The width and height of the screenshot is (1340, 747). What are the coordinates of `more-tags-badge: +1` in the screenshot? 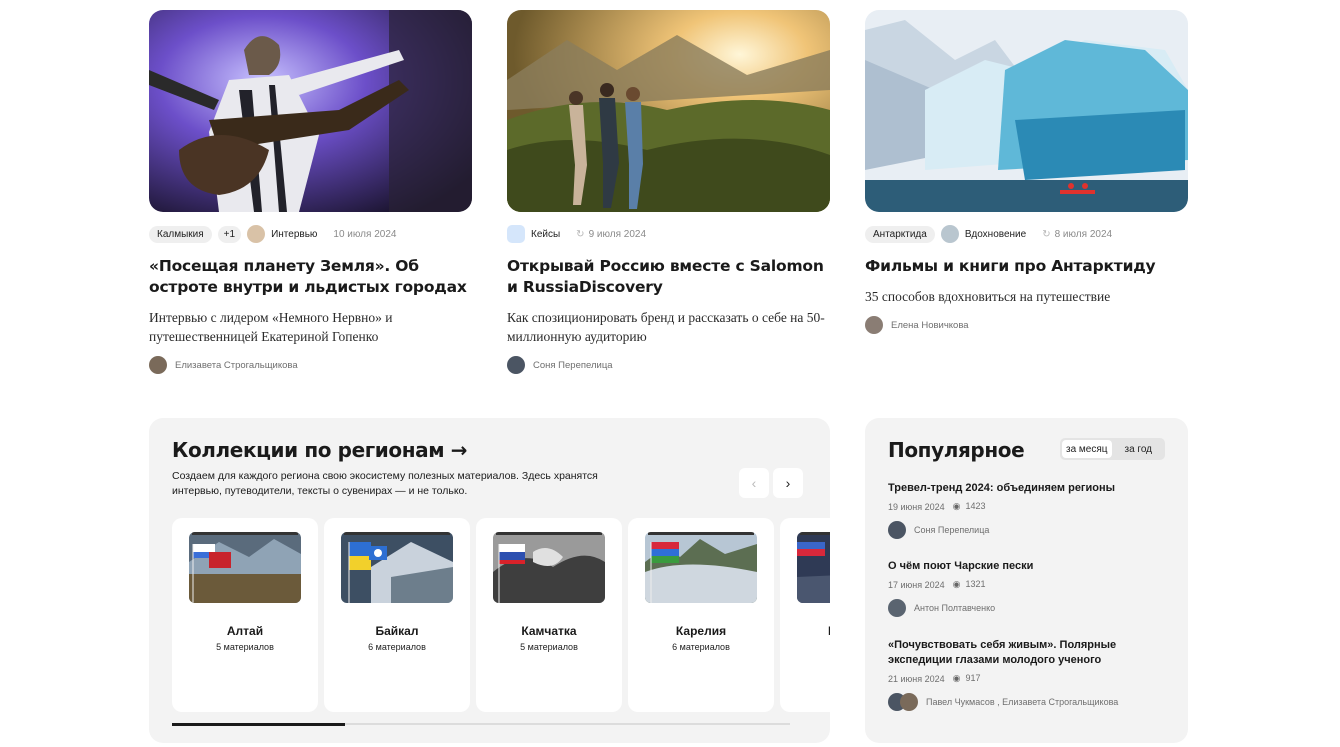 It's located at (229, 234).